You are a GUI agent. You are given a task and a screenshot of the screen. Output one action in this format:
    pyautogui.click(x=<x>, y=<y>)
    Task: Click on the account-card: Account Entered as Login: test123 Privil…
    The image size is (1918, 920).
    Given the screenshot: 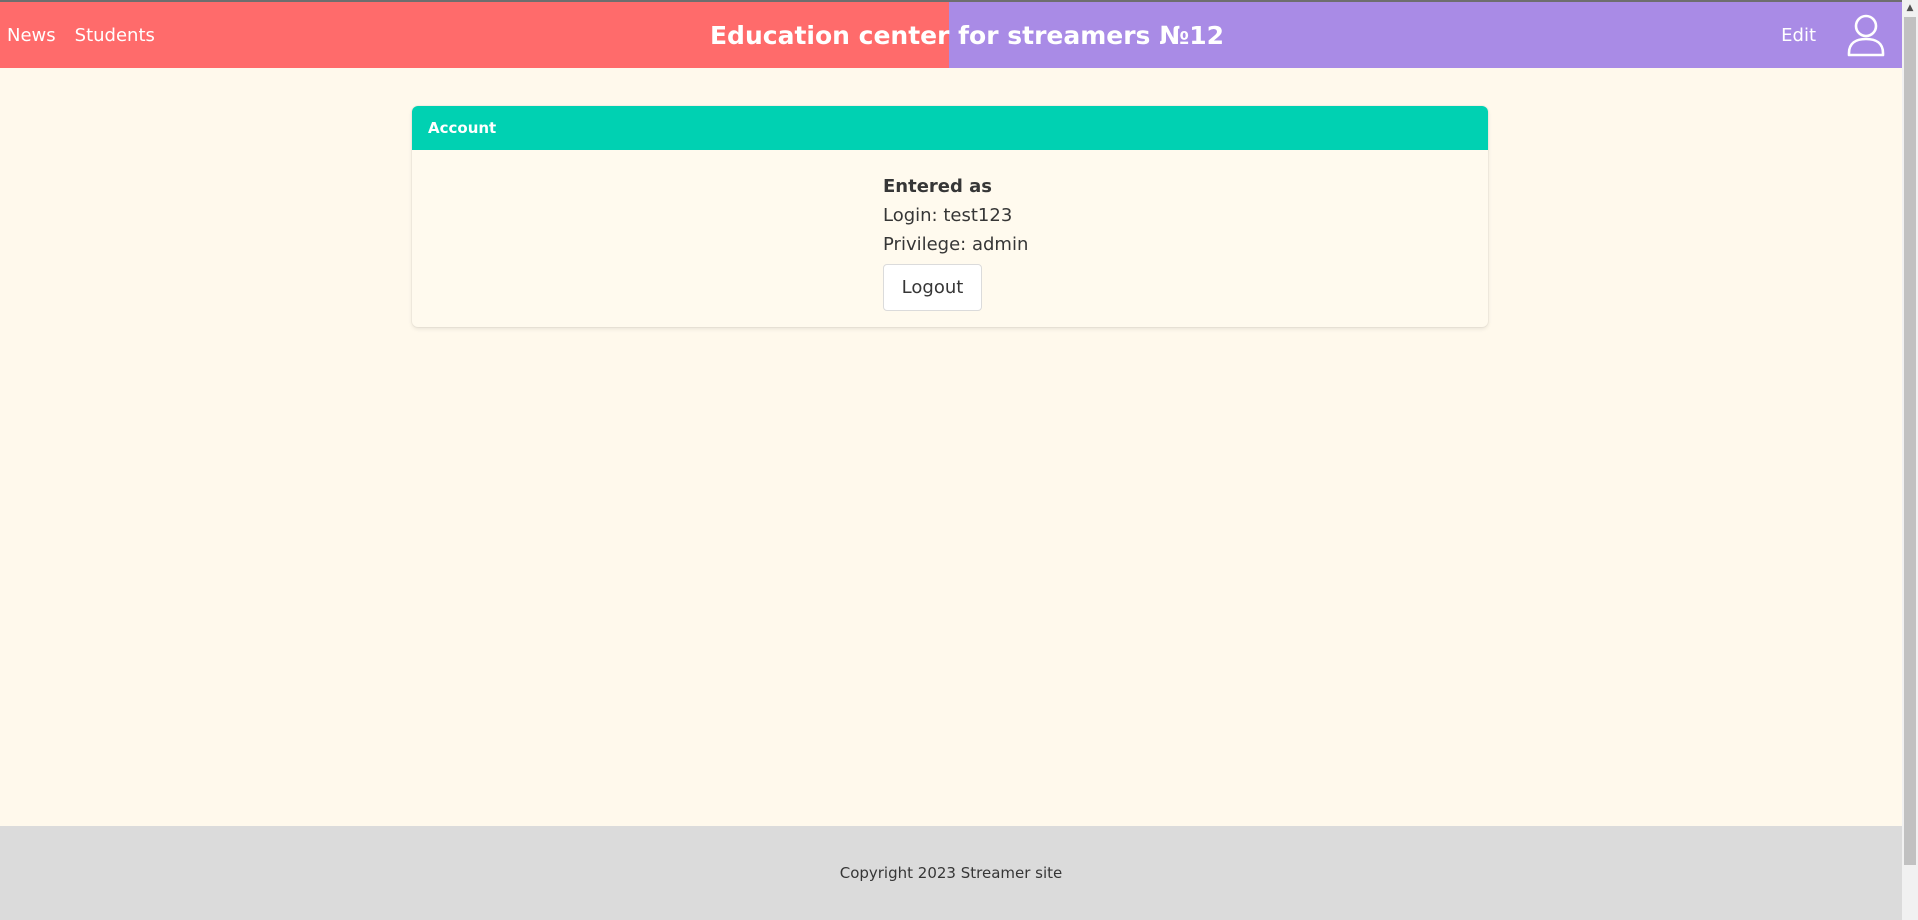 What is the action you would take?
    pyautogui.click(x=950, y=216)
    